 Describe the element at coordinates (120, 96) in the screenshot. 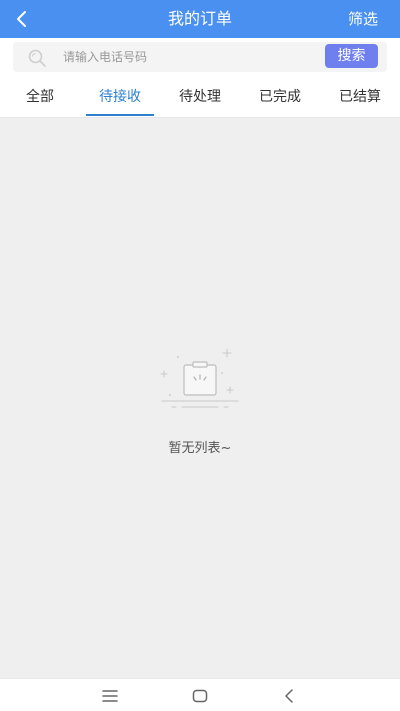

I see `tab-pending-receive: 待接收` at that location.